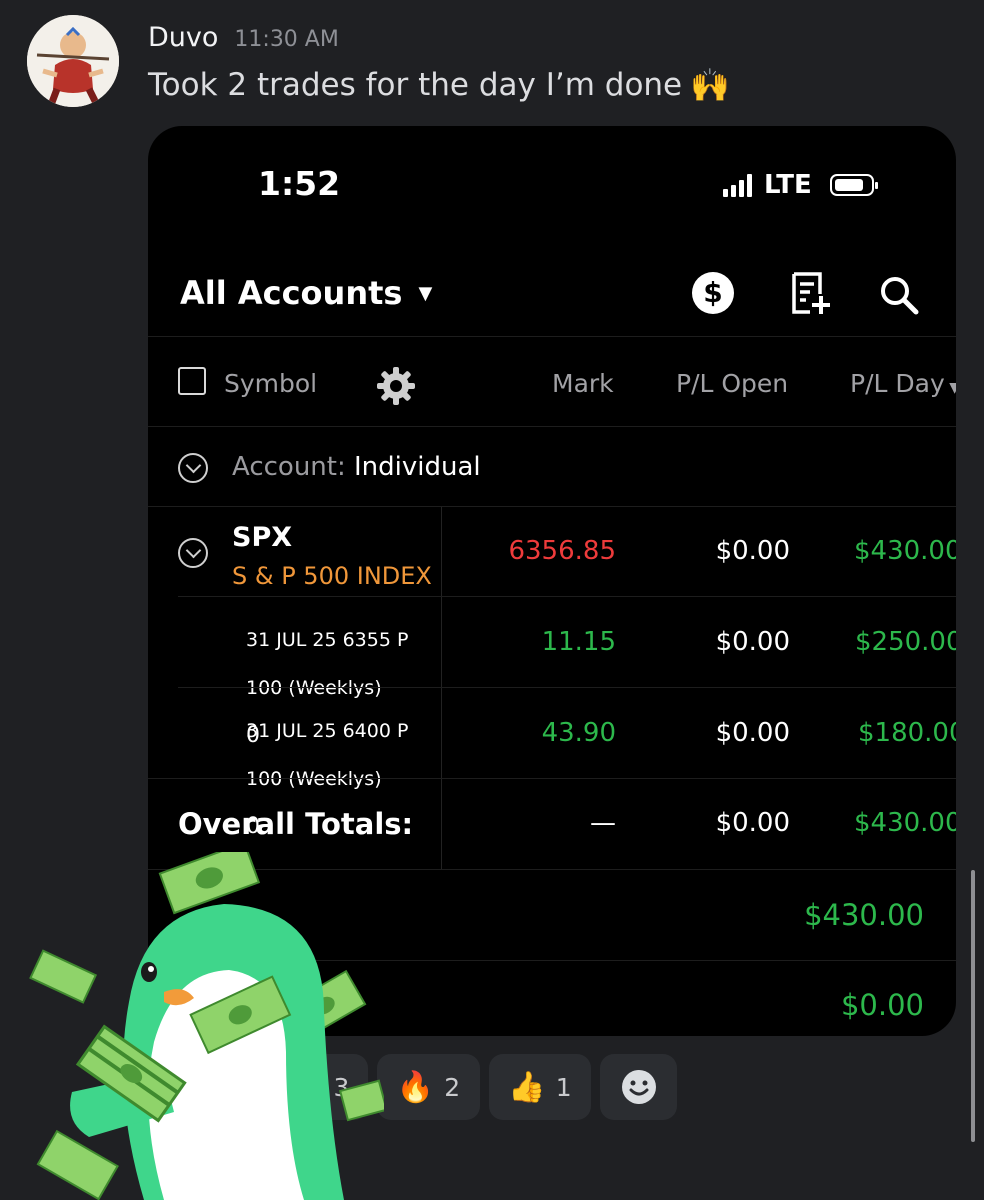 This screenshot has height=1200, width=984. I want to click on account-selector: All Accounts ▼, so click(306, 293).